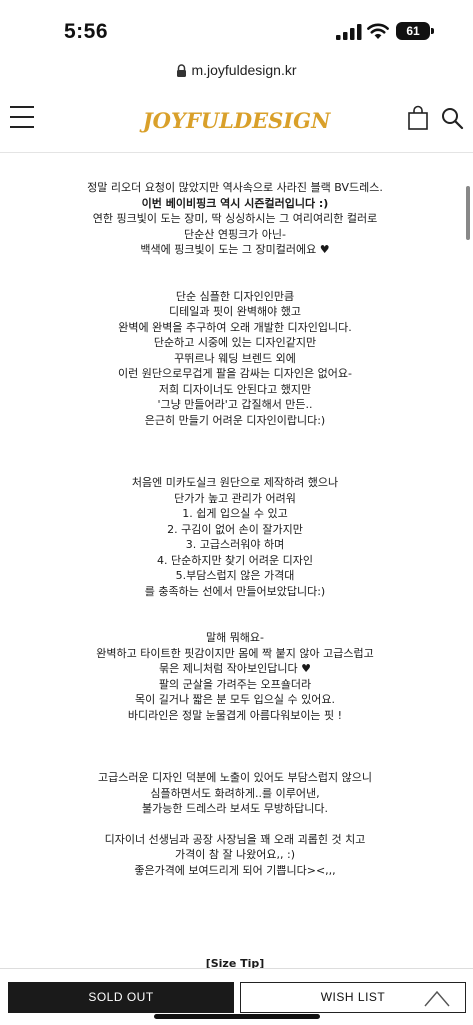 This screenshot has height=1025, width=473. Describe the element at coordinates (432, 31) in the screenshot. I see `battery-nub` at that location.